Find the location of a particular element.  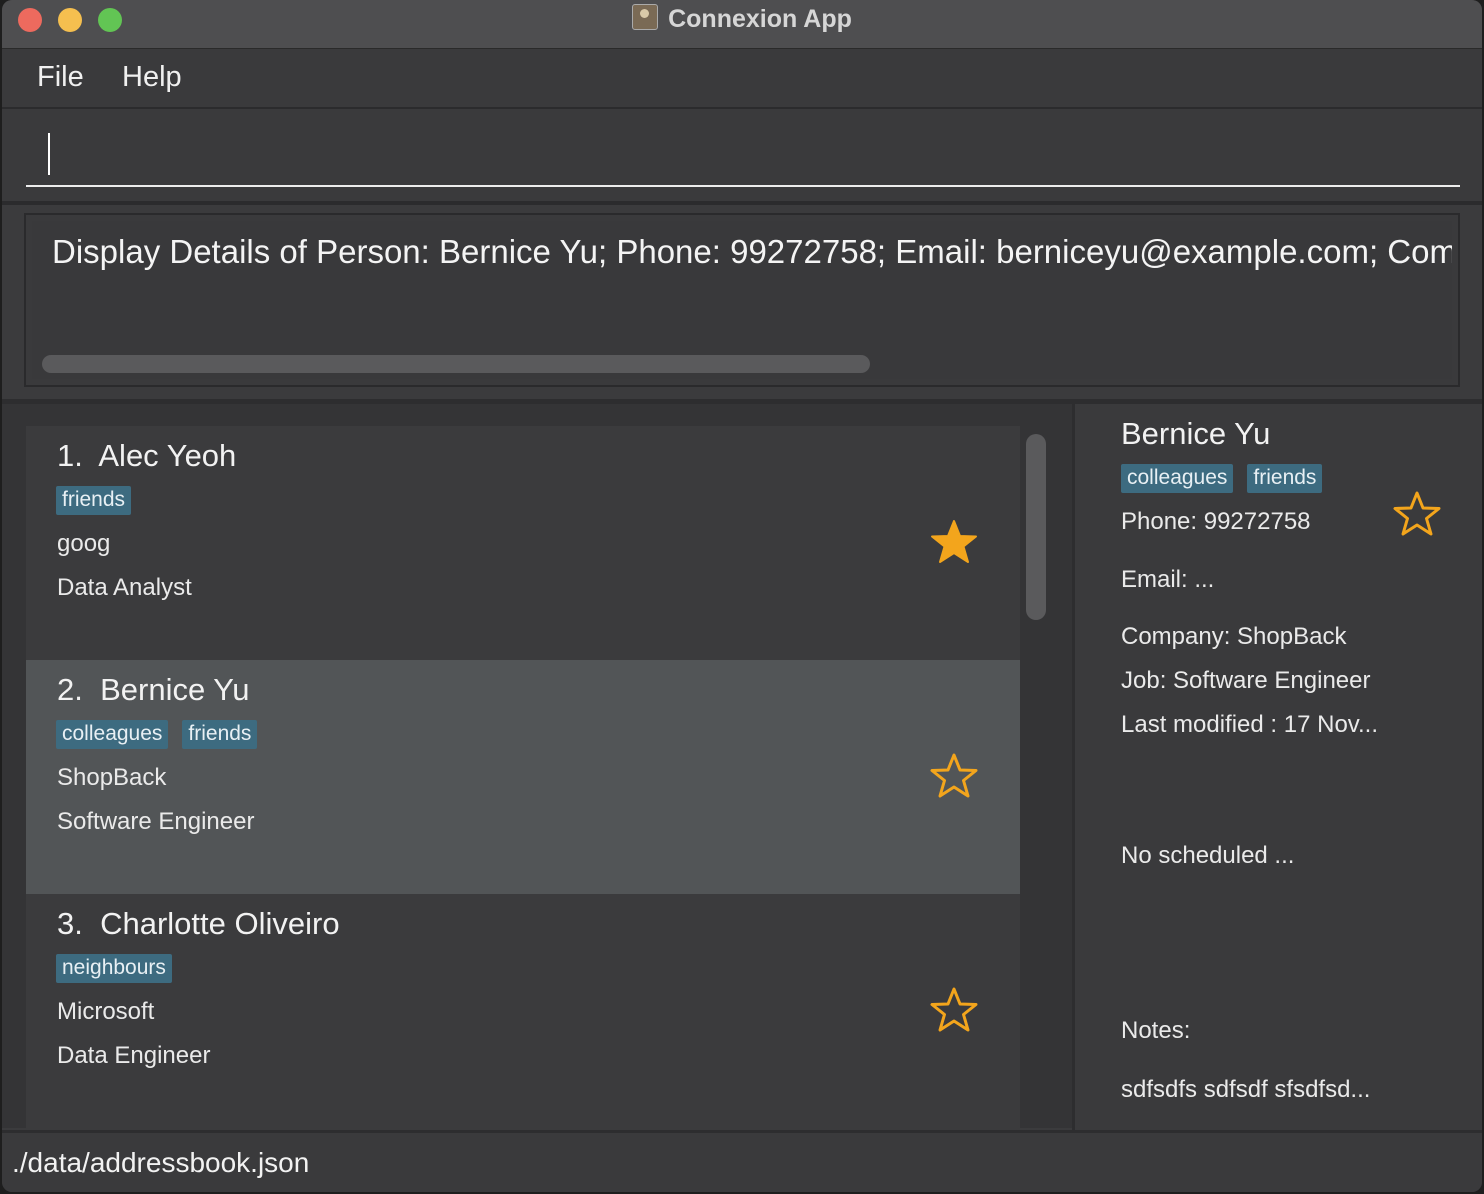

title-bar: Connexion App is located at coordinates (742, 24).